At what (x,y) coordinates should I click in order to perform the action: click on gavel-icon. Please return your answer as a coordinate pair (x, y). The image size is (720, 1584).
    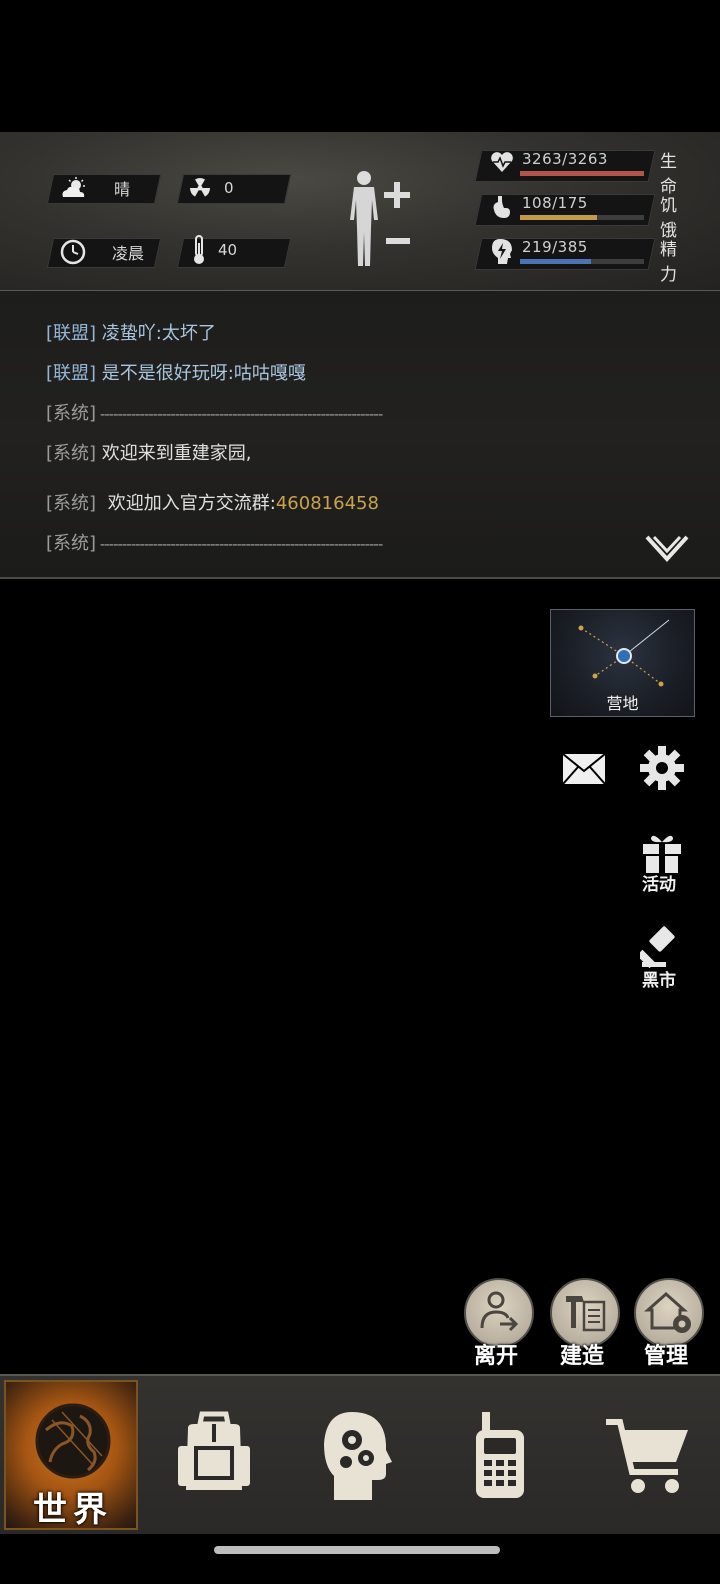
    Looking at the image, I should click on (657, 947).